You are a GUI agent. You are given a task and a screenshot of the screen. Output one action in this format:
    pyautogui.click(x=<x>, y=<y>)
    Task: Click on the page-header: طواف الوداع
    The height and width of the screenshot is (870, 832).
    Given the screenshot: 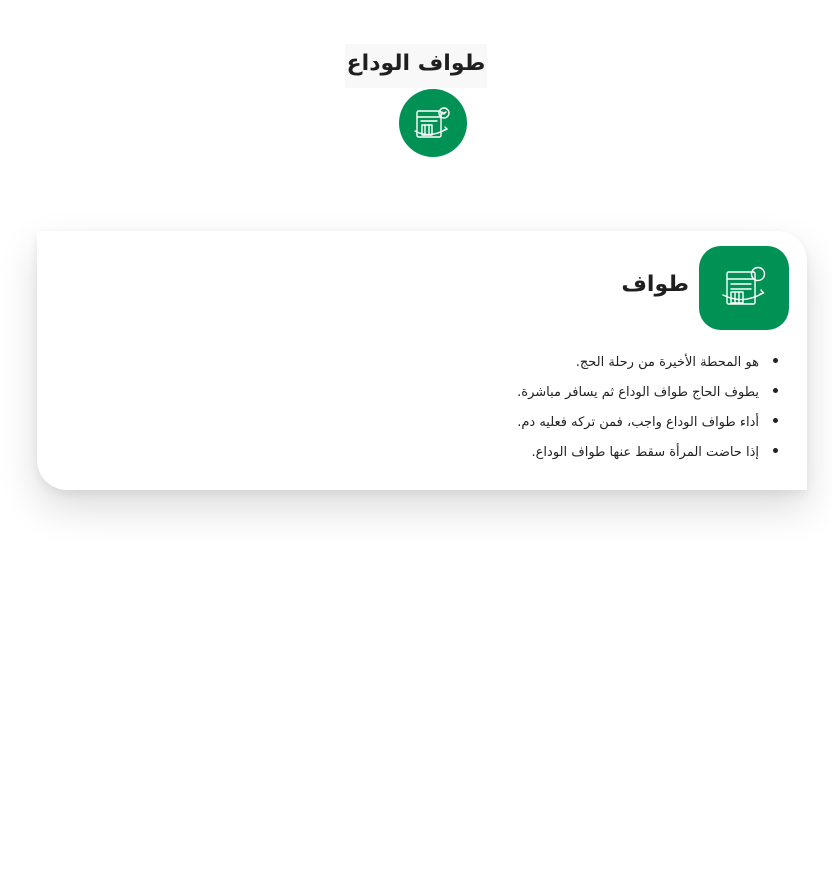 What is the action you would take?
    pyautogui.click(x=416, y=66)
    